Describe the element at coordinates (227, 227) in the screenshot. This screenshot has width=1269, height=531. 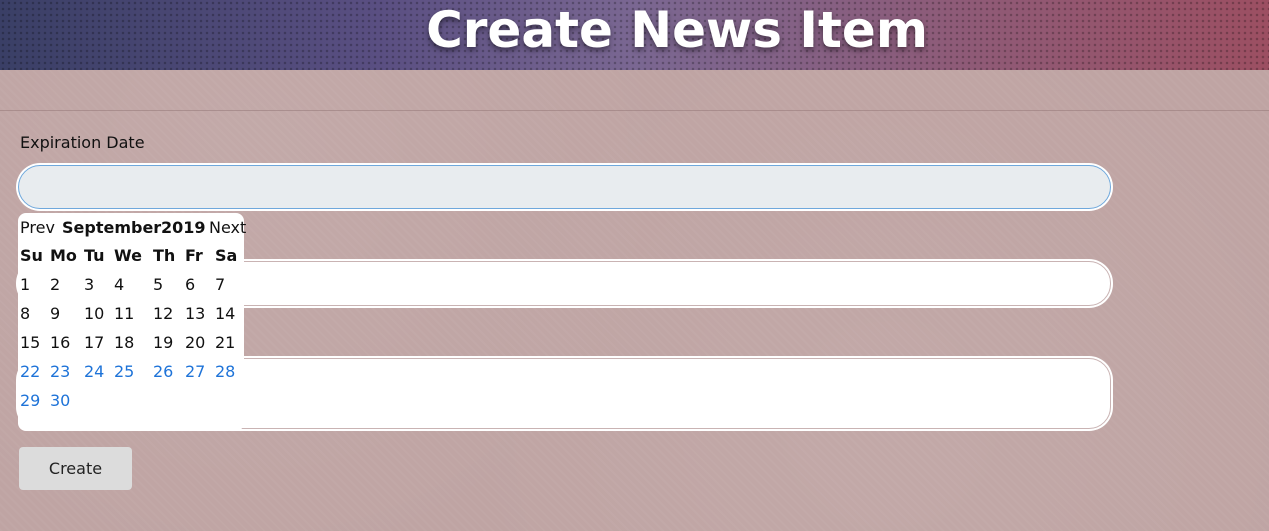
I see `datepicker-next-button: Next` at that location.